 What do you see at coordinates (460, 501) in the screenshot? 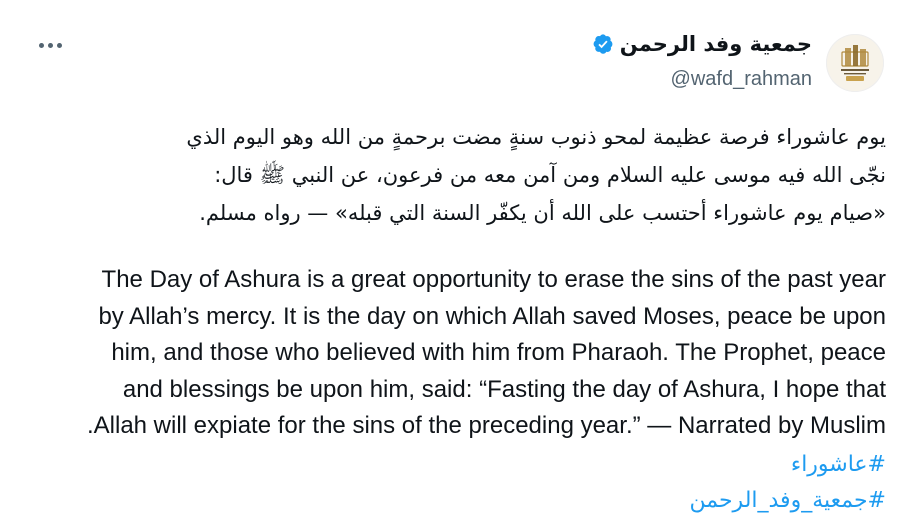
I see `hashtag-link: #جمعية_وفد_الرحمن` at bounding box center [460, 501].